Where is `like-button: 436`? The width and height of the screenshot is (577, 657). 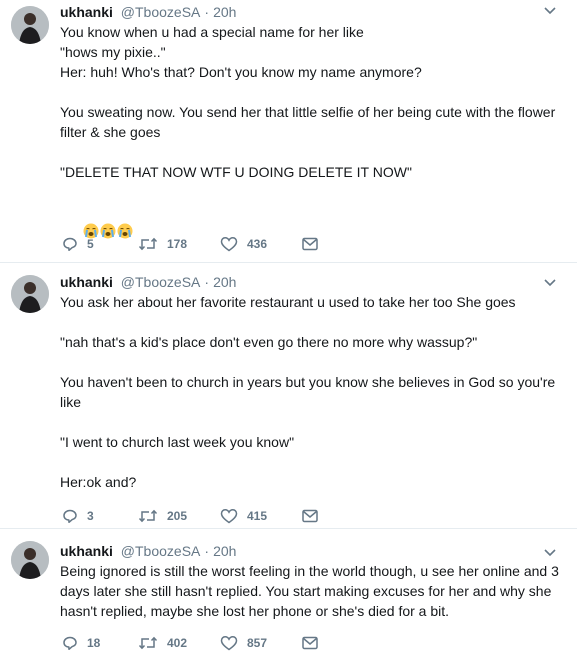 like-button: 436 is located at coordinates (243, 244).